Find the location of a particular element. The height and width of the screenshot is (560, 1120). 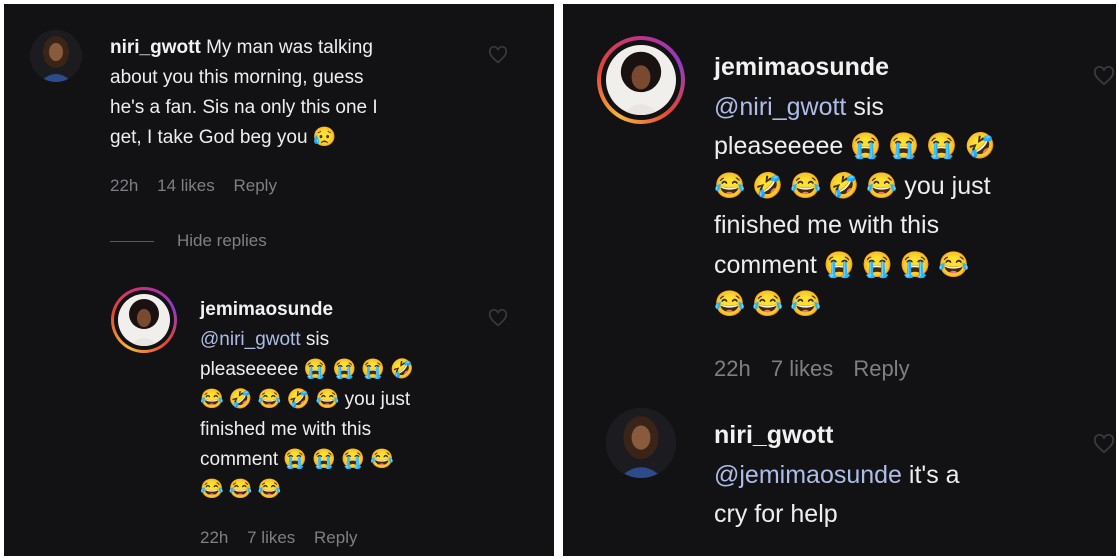

comment-line-1: sis is located at coordinates (865, 106).